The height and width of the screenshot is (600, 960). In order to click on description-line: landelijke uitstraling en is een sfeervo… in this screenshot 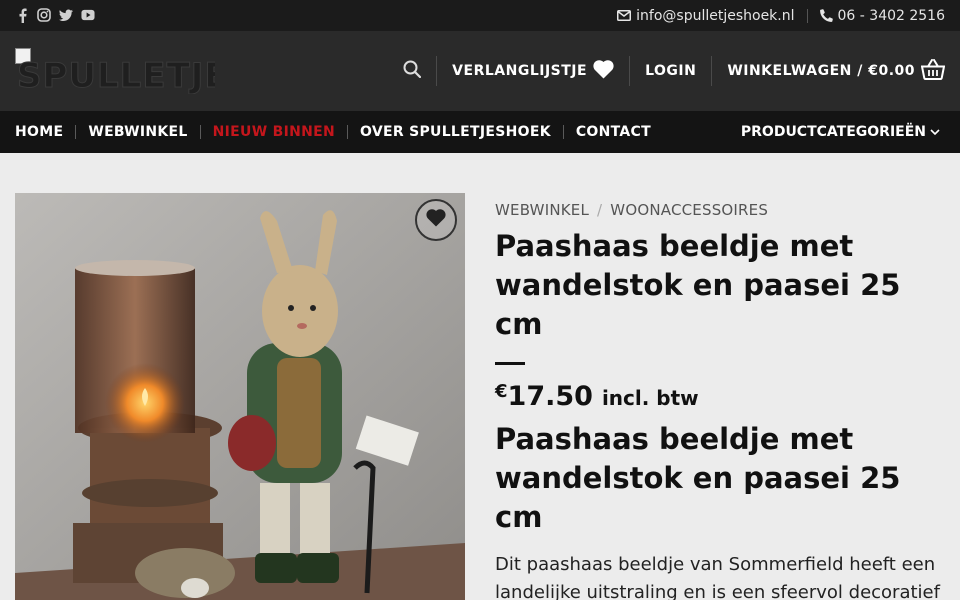, I will do `click(717, 591)`.